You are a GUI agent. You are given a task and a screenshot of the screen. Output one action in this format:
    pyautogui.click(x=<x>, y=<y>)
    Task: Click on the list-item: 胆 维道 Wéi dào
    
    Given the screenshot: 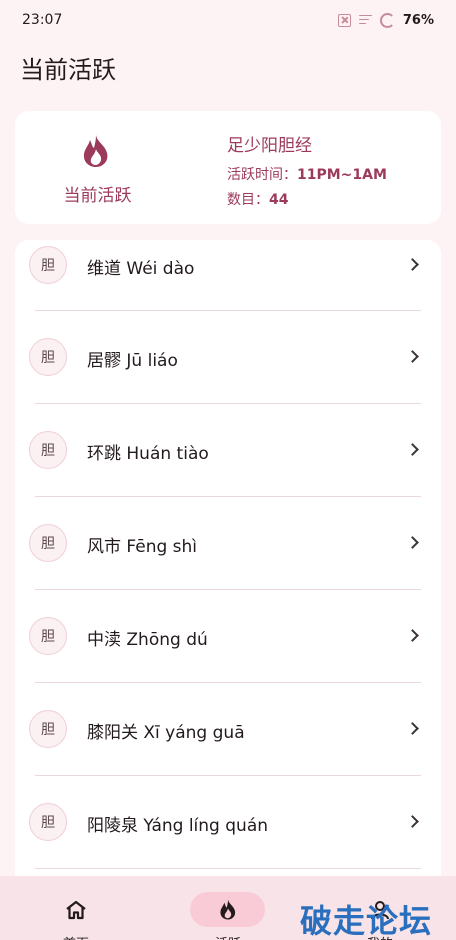 What is the action you would take?
    pyautogui.click(x=228, y=275)
    